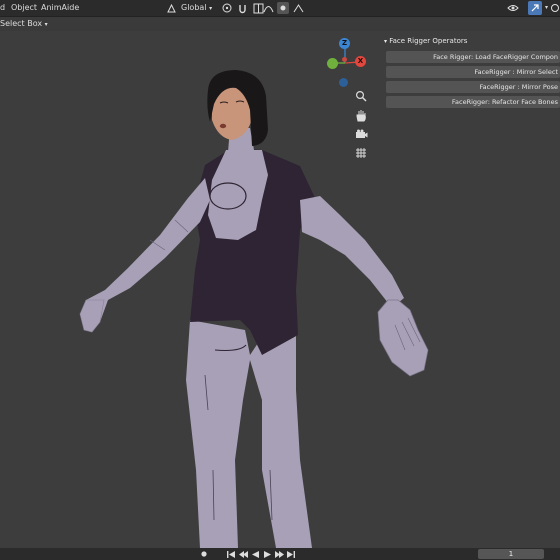 The height and width of the screenshot is (560, 560). Describe the element at coordinates (171, 8) in the screenshot. I see `transform-orientation-icon` at that location.